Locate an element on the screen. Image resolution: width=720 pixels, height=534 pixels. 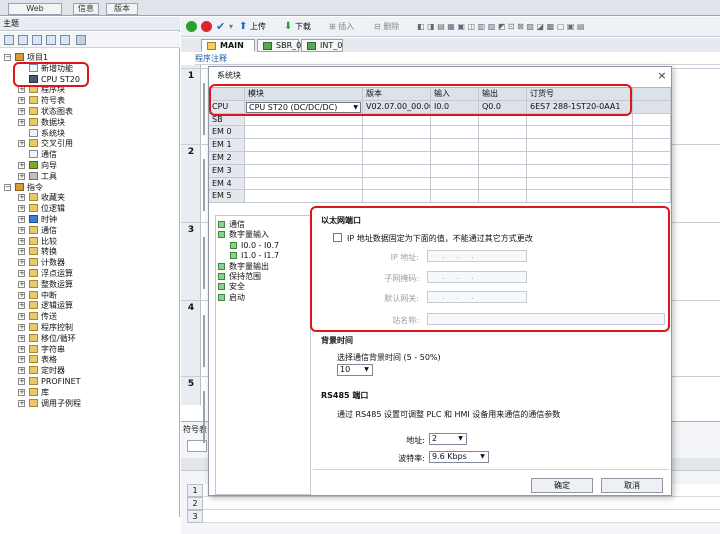
tree-item: + 通信 is located at coordinates (94, 230).